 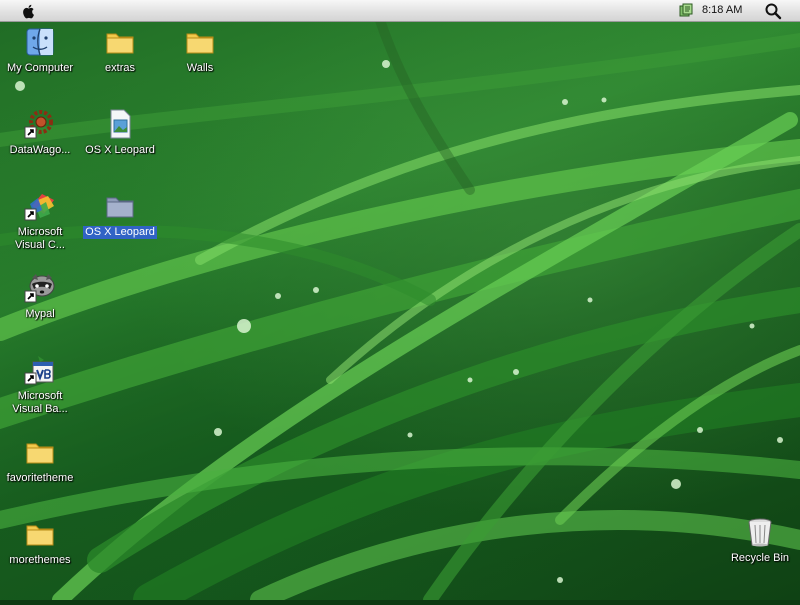 I want to click on desktop-icon-os-x-leopard-folder: OS X Leopard, so click(x=120, y=215).